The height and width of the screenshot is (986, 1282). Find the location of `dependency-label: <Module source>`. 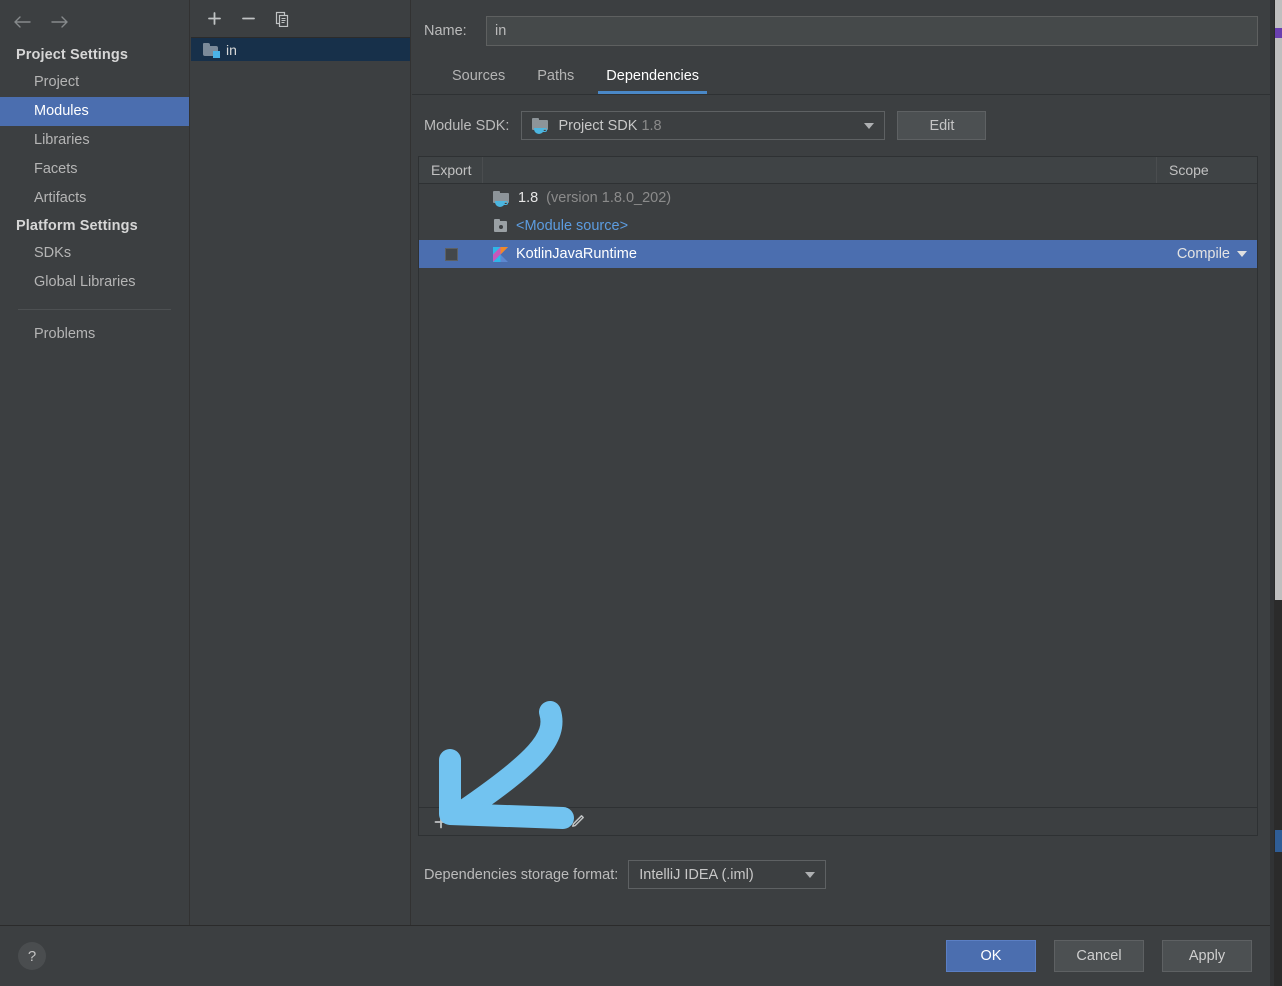

dependency-label: <Module source> is located at coordinates (572, 226).